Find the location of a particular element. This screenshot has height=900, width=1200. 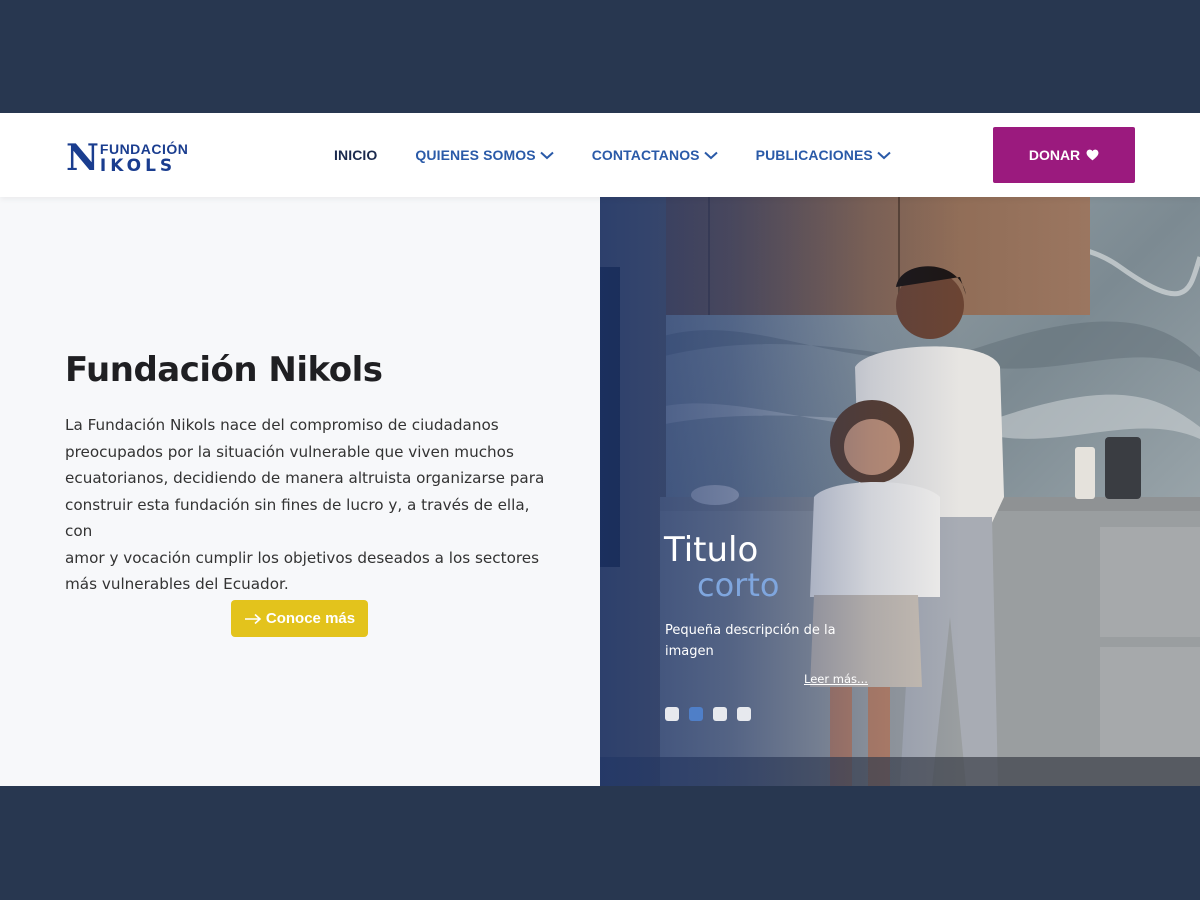

logo-line2: IKOLS is located at coordinates (138, 166).